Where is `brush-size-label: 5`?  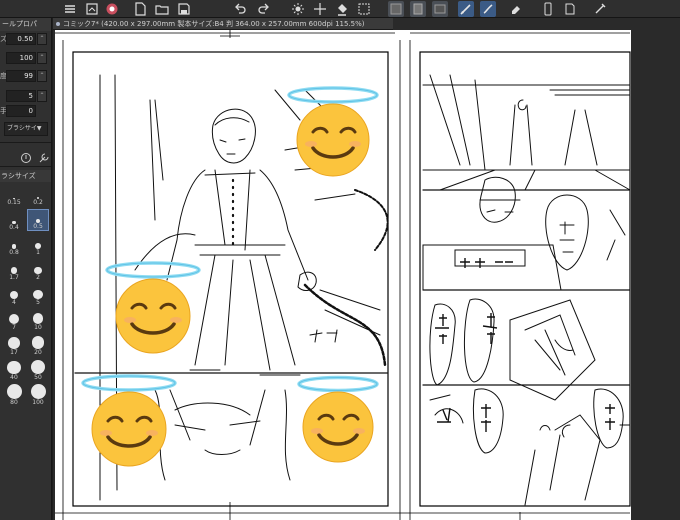
brush-size-label: 5 is located at coordinates (38, 302).